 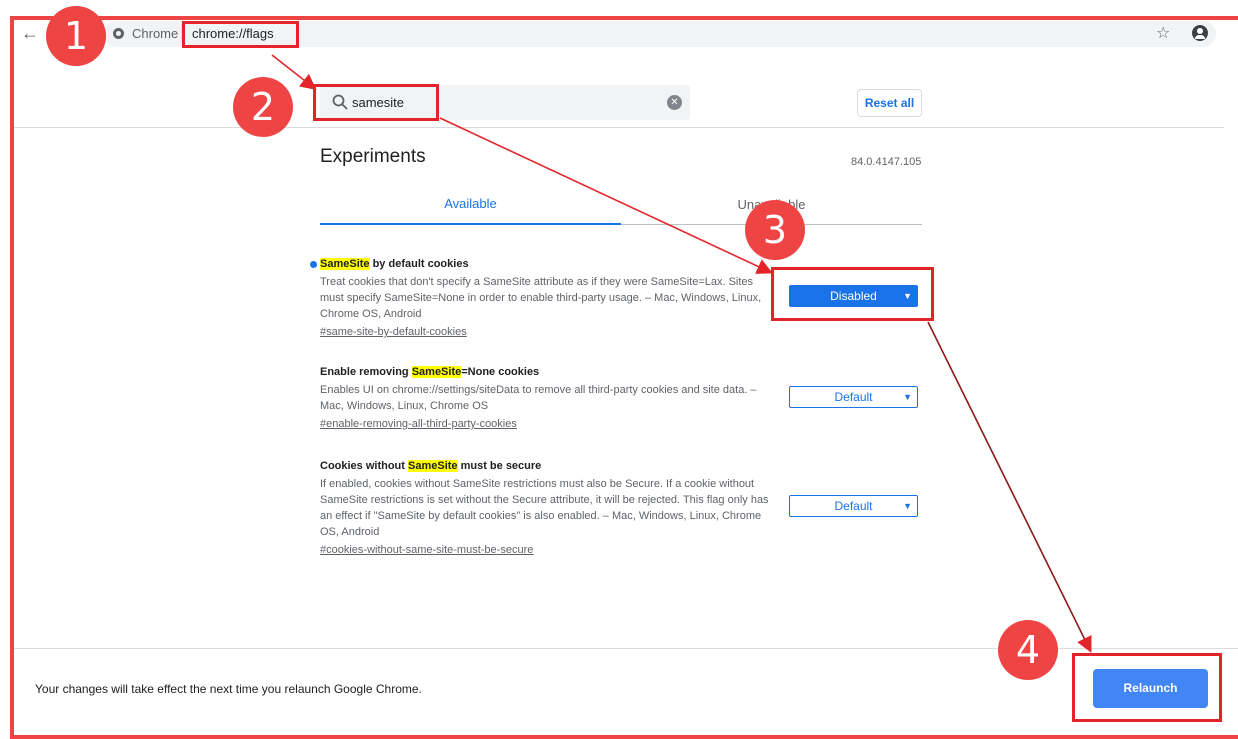 What do you see at coordinates (263, 107) in the screenshot?
I see `annotation-step-2: 2` at bounding box center [263, 107].